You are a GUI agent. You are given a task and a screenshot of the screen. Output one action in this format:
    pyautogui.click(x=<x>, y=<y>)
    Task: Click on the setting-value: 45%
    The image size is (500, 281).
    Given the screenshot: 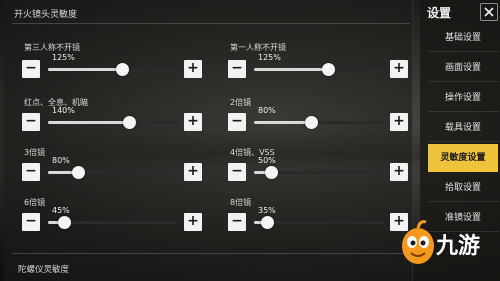 What is the action you would take?
    pyautogui.click(x=61, y=210)
    